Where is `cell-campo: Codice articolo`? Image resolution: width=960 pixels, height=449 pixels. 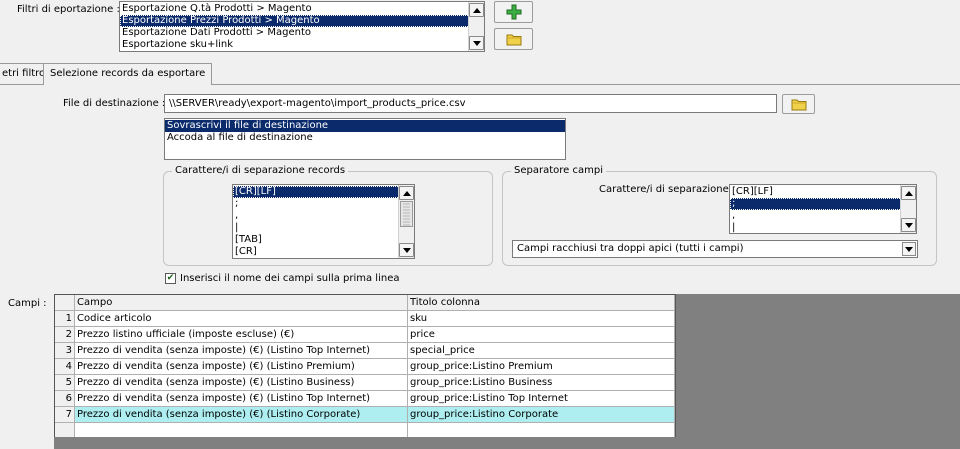
cell-campo: Codice articolo is located at coordinates (241, 319).